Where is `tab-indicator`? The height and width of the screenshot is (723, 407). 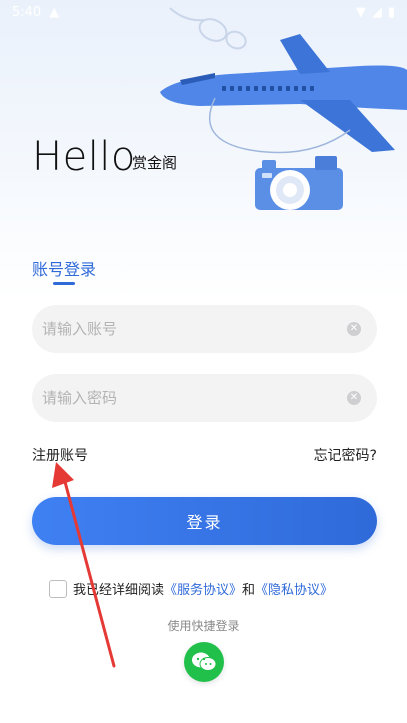 tab-indicator is located at coordinates (64, 283).